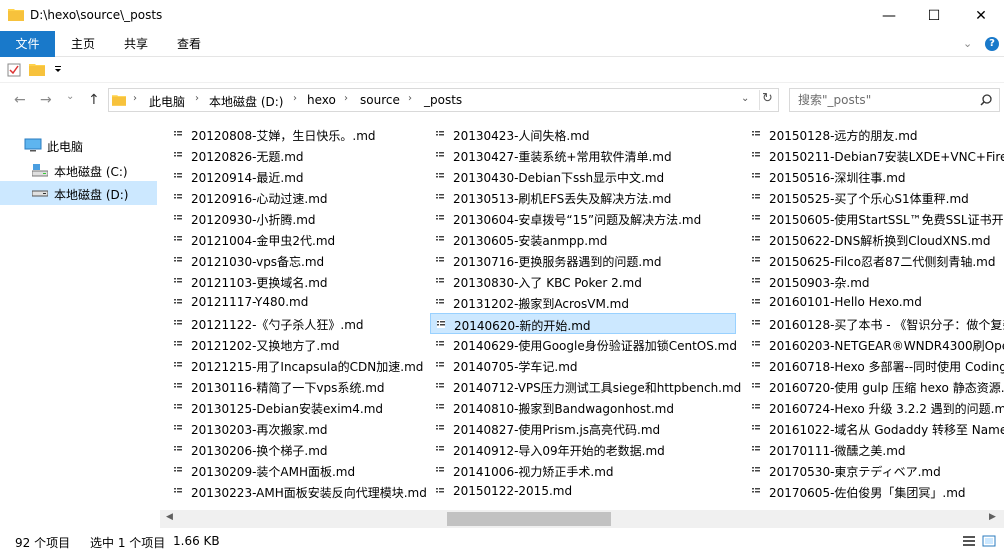 The width and height of the screenshot is (1004, 553). I want to click on search-icon, so click(986, 100).